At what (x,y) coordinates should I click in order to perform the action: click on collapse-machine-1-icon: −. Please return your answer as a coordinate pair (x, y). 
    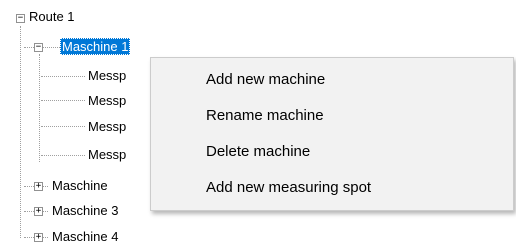
    Looking at the image, I should click on (38, 47).